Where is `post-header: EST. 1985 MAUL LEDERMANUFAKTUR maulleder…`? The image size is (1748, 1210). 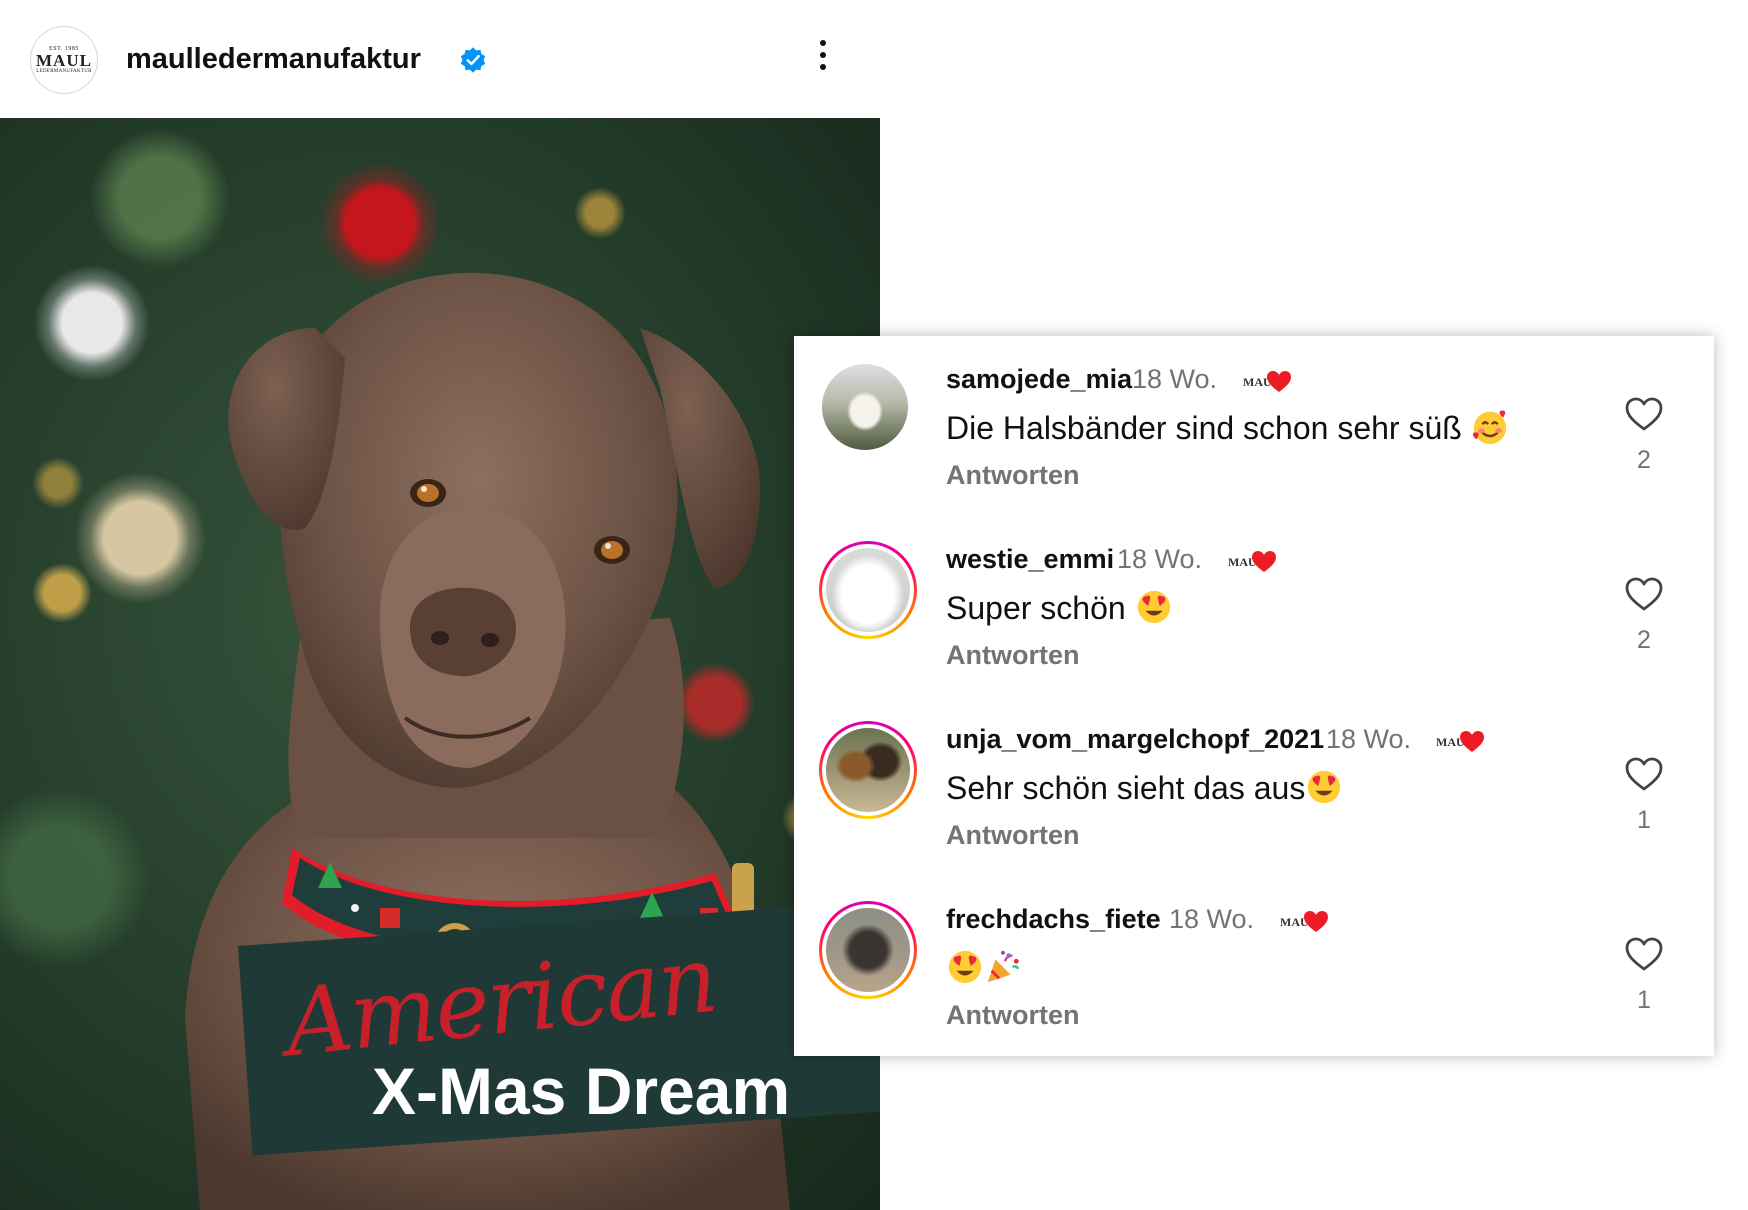 post-header: EST. 1985 MAUL LEDERMANUFAKTUR maulleder… is located at coordinates (440, 59).